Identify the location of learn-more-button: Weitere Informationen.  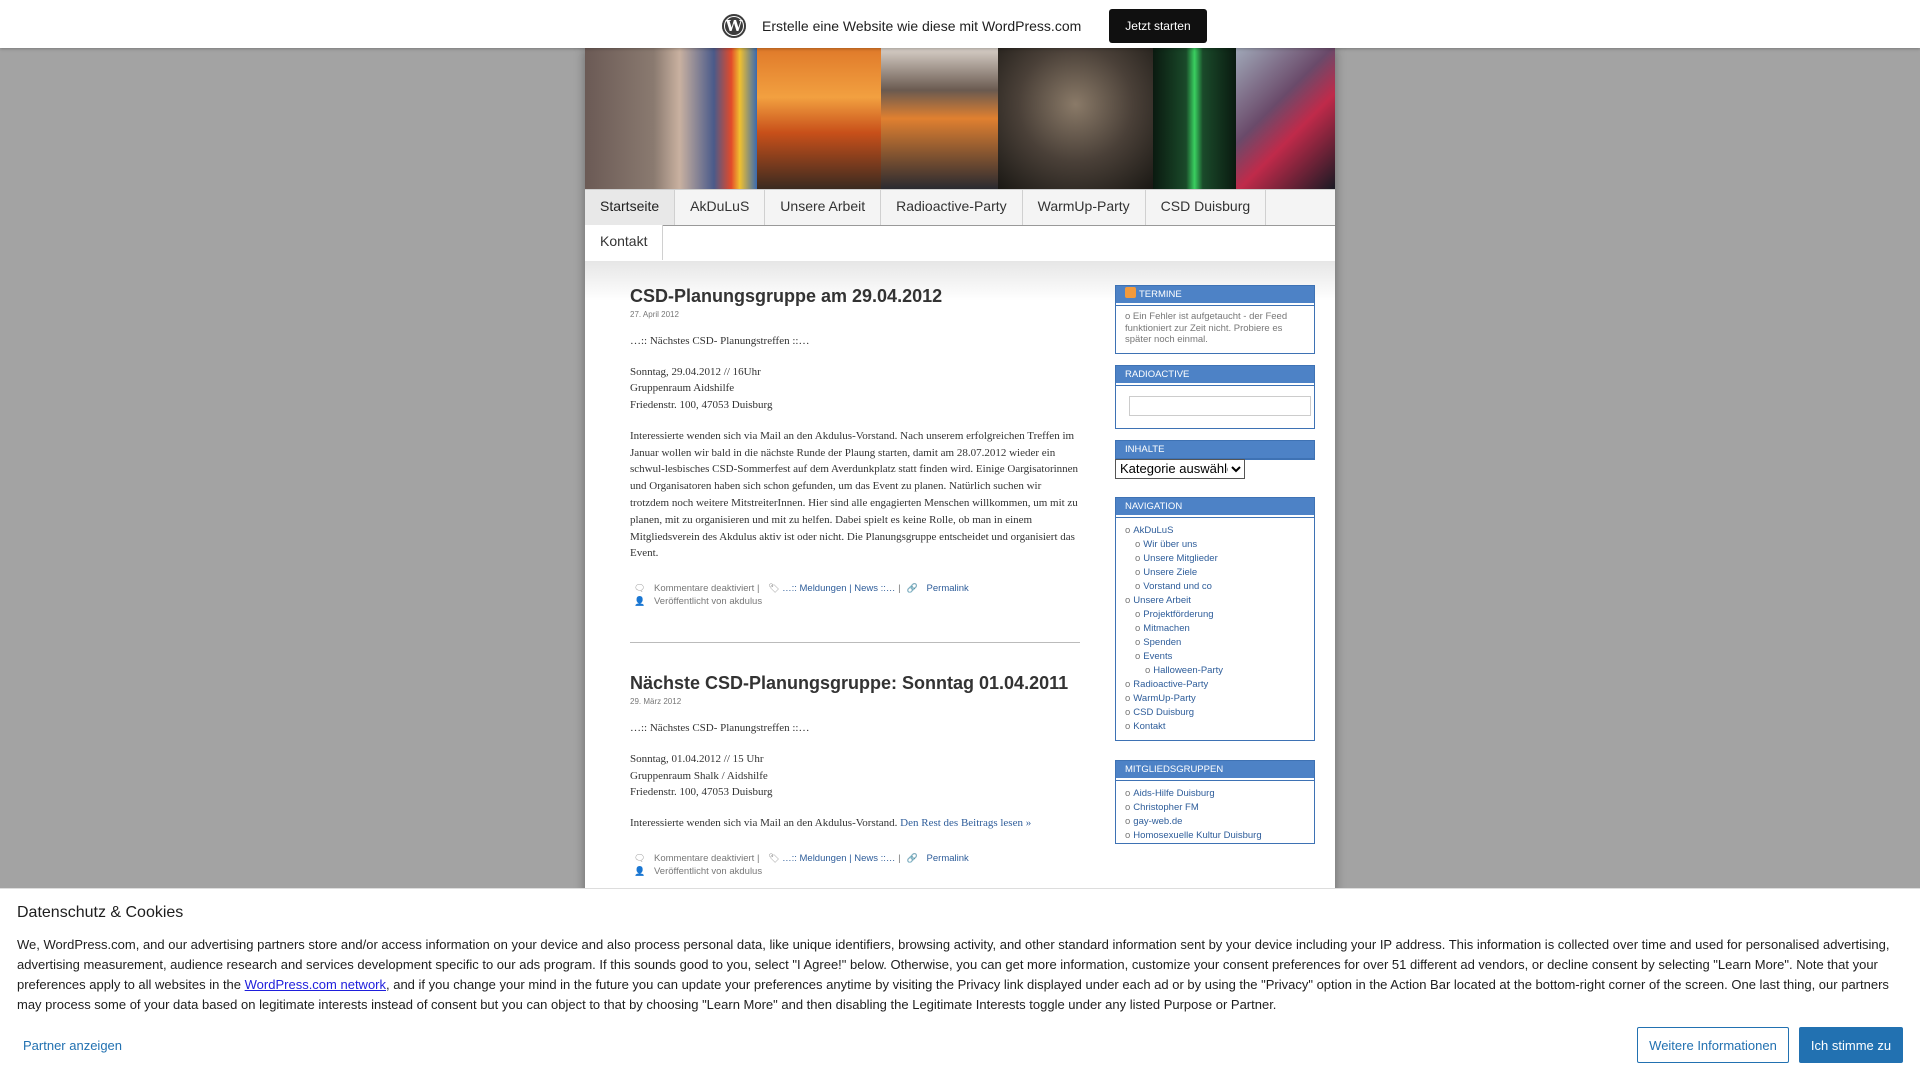
(1713, 1045).